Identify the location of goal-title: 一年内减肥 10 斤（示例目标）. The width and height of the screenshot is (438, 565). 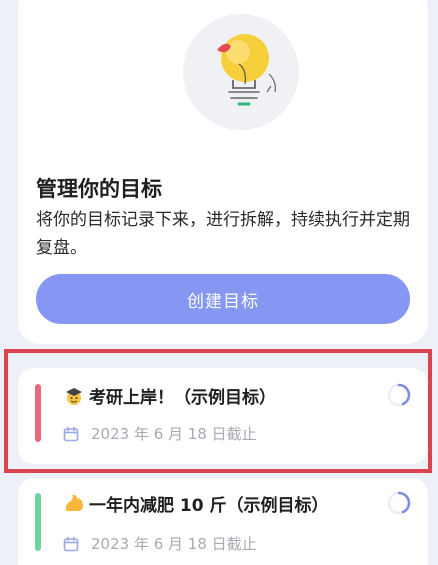
(196, 503).